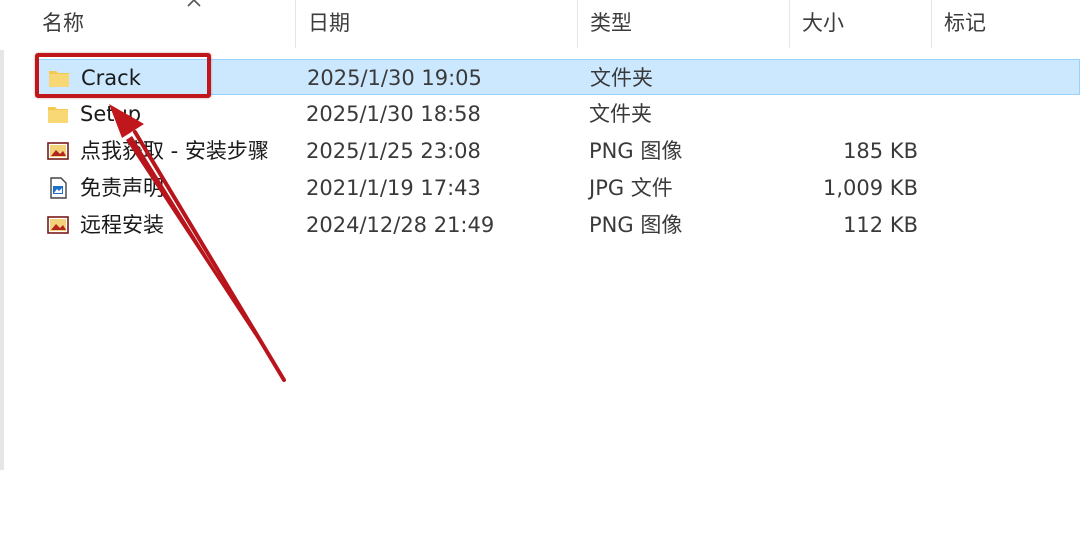 This screenshot has width=1080, height=540. Describe the element at coordinates (400, 225) in the screenshot. I see `file-date: 2024/12/28 21:49` at that location.